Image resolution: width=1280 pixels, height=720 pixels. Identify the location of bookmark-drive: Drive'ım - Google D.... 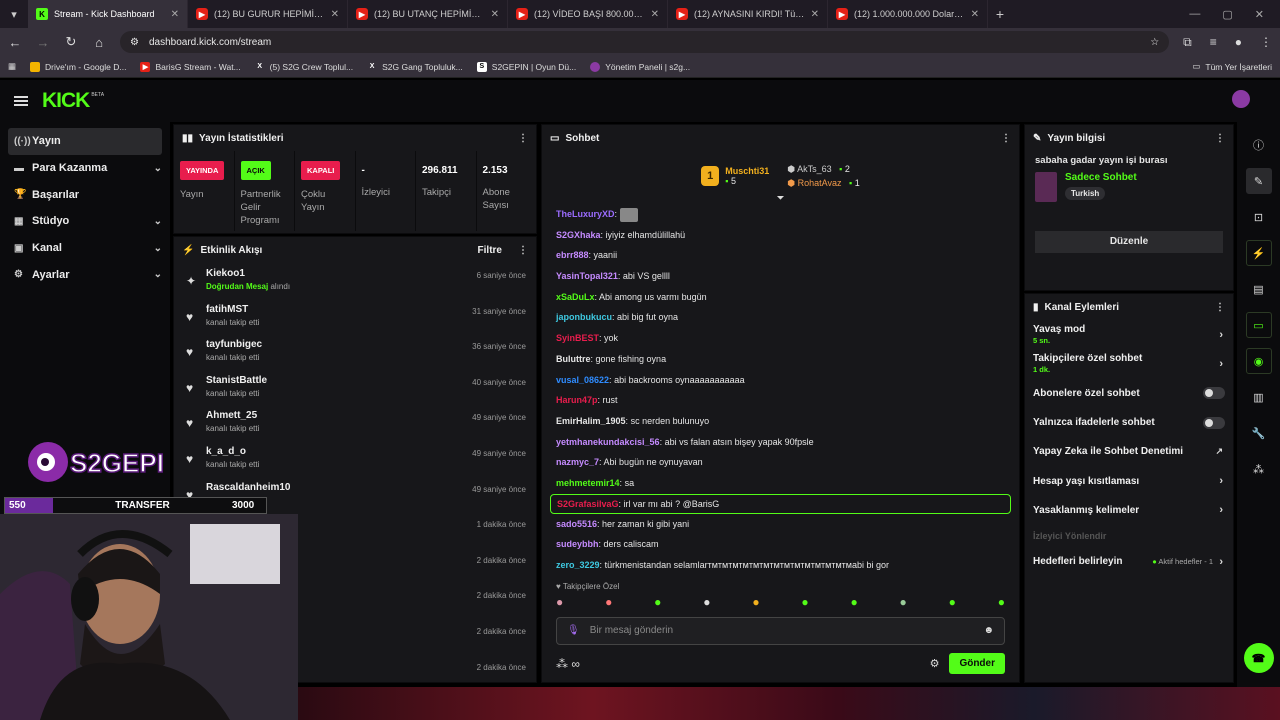
(78, 66).